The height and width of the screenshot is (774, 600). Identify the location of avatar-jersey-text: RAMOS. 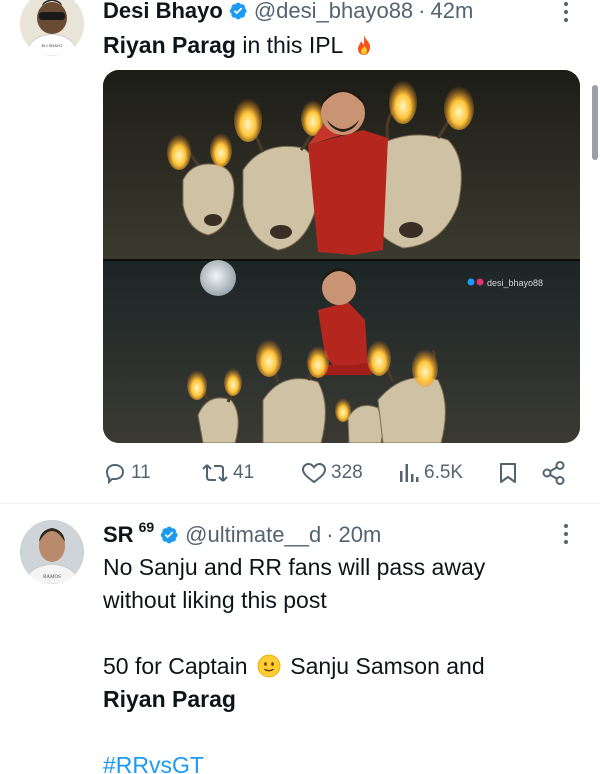
(52, 577).